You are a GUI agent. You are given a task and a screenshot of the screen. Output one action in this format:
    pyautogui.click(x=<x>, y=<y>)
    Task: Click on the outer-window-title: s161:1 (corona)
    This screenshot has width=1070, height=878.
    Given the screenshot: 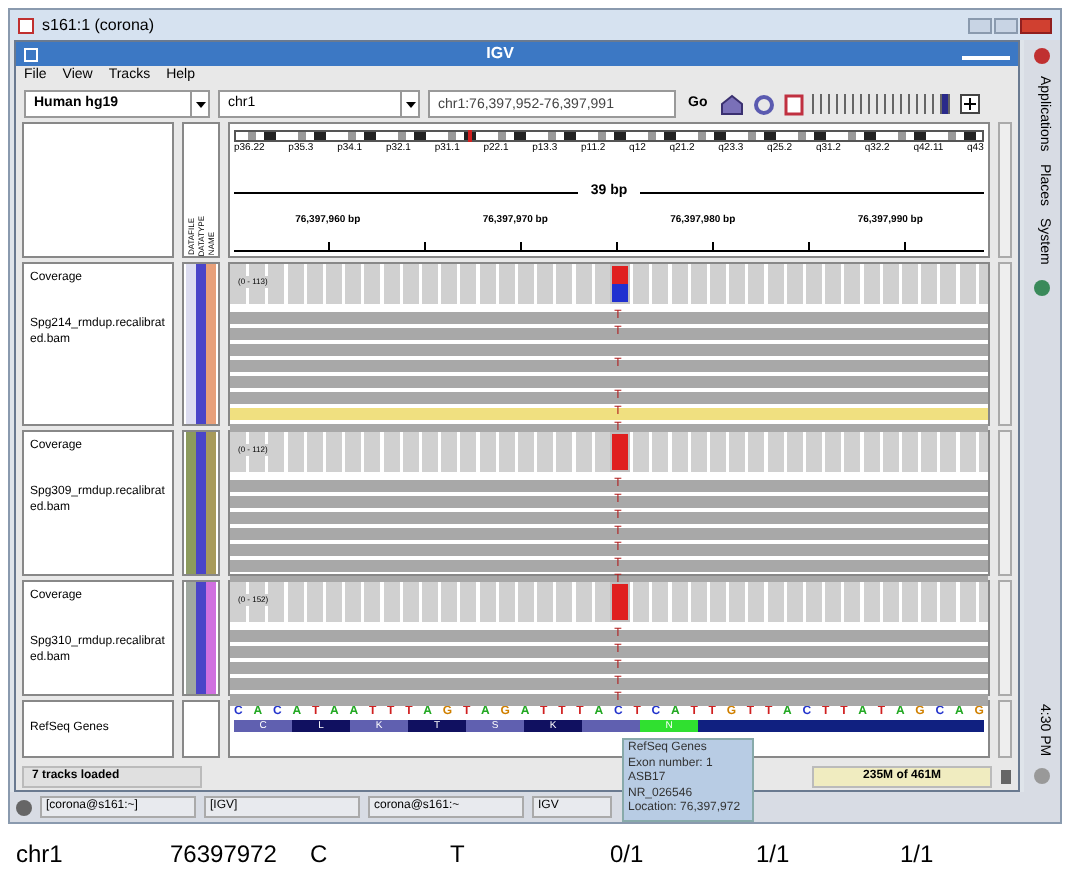 What is the action you would take?
    pyautogui.click(x=98, y=25)
    